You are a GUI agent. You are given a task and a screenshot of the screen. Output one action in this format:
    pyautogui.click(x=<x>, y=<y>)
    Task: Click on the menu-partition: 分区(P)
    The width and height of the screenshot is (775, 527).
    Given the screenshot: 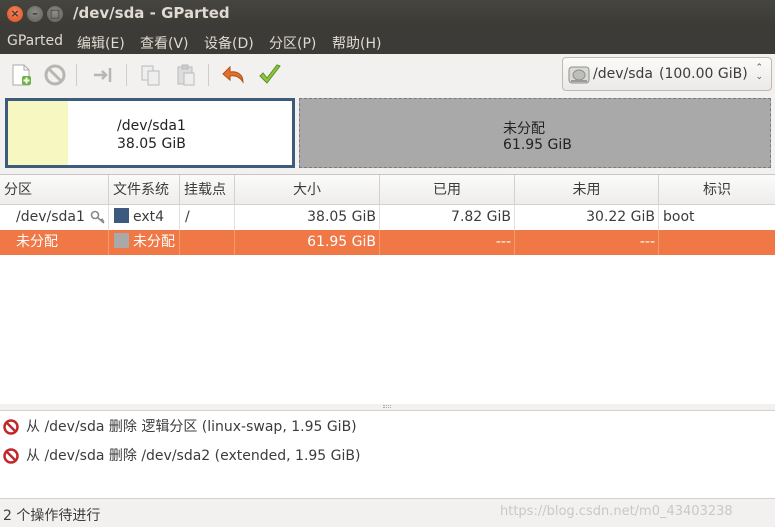 What is the action you would take?
    pyautogui.click(x=292, y=43)
    